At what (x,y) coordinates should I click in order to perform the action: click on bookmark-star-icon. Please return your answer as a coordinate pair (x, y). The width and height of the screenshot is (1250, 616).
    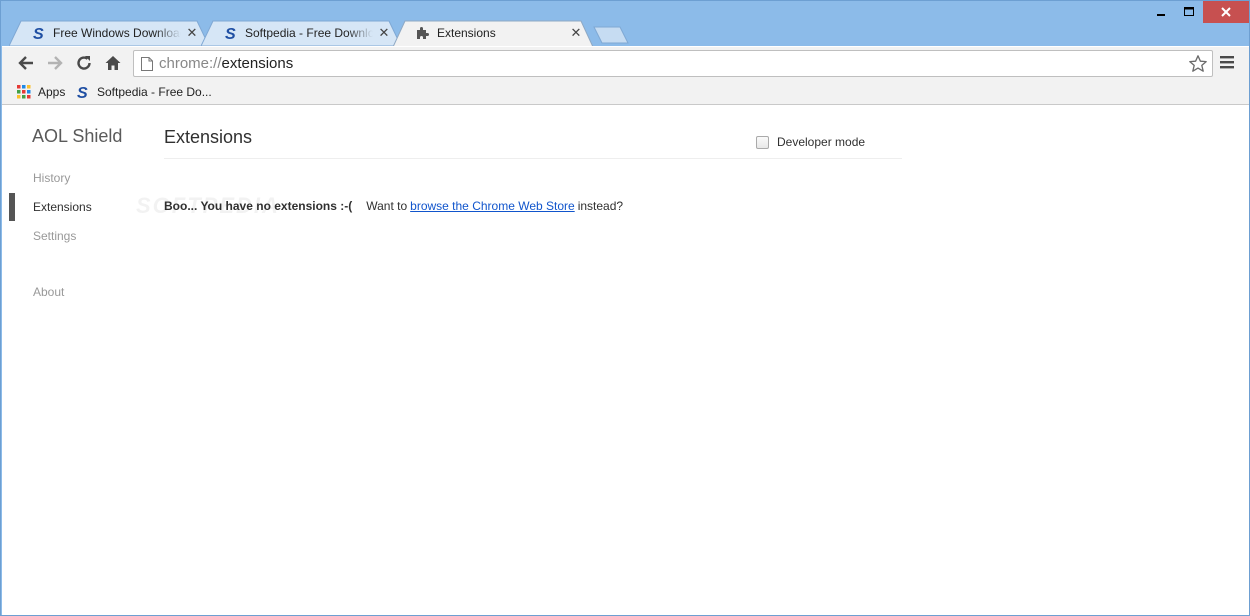
    Looking at the image, I should click on (1198, 64).